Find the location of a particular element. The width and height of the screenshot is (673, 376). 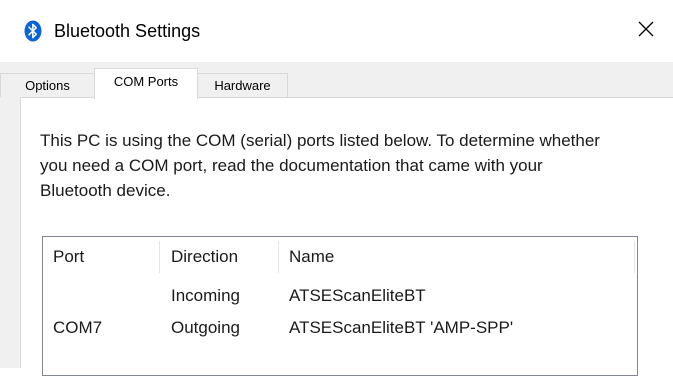

tab-options: Options is located at coordinates (47, 85).